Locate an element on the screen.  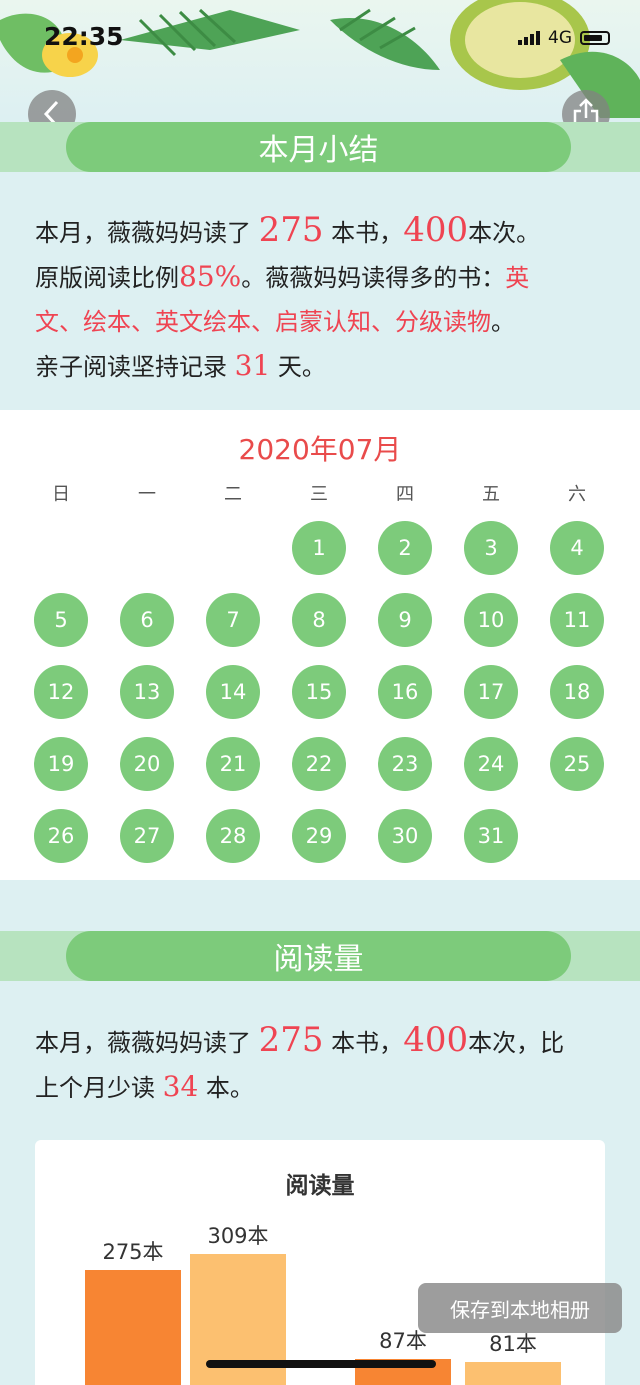
calendar-day: 19 is located at coordinates (61, 764).